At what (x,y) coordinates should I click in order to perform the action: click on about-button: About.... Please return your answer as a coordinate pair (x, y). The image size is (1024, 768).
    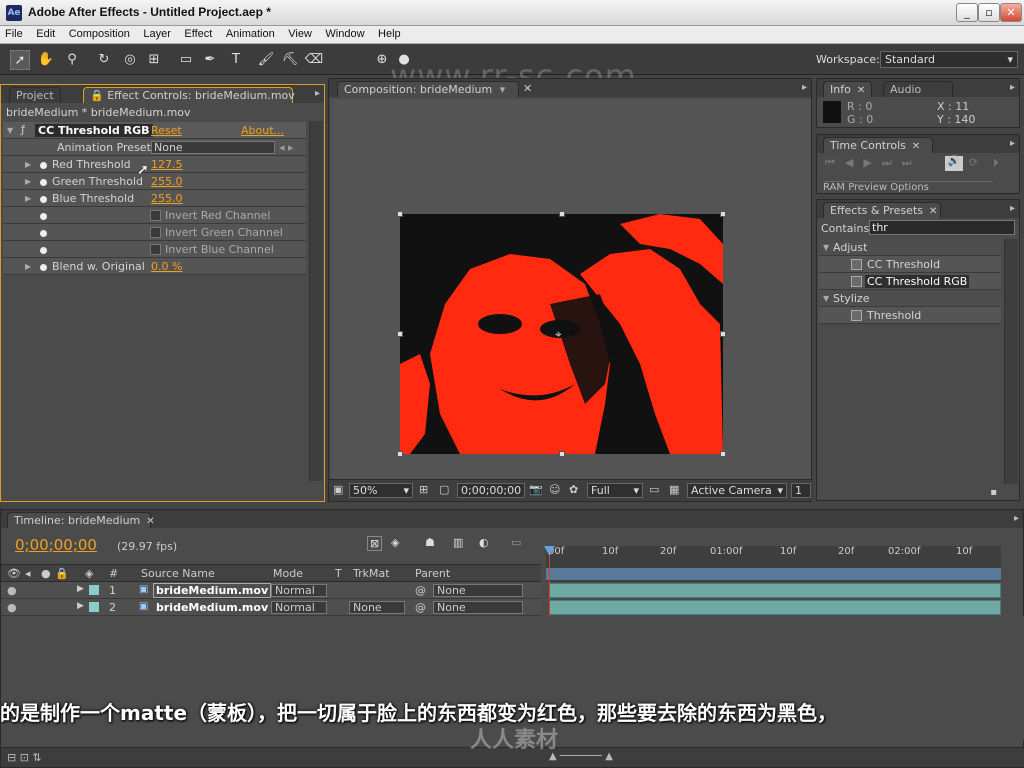
    Looking at the image, I should click on (262, 130).